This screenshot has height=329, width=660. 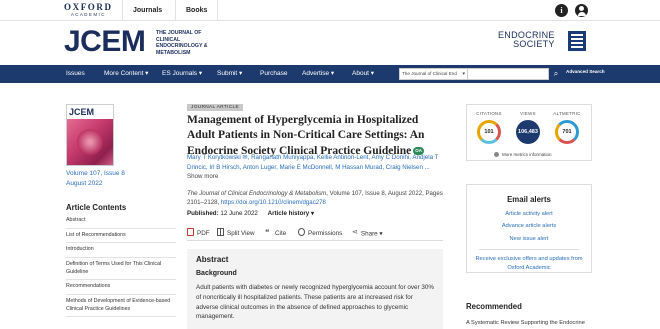 What do you see at coordinates (75, 74) in the screenshot?
I see `nav-issues: Issues` at bounding box center [75, 74].